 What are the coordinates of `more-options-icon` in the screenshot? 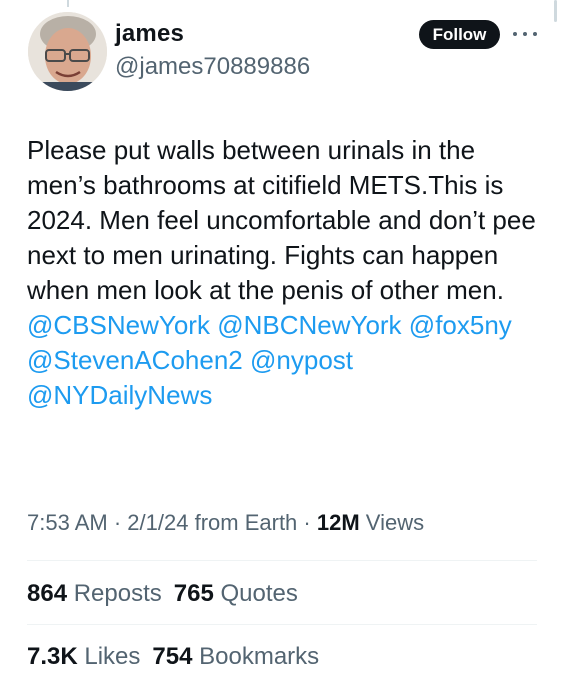 It's located at (525, 34).